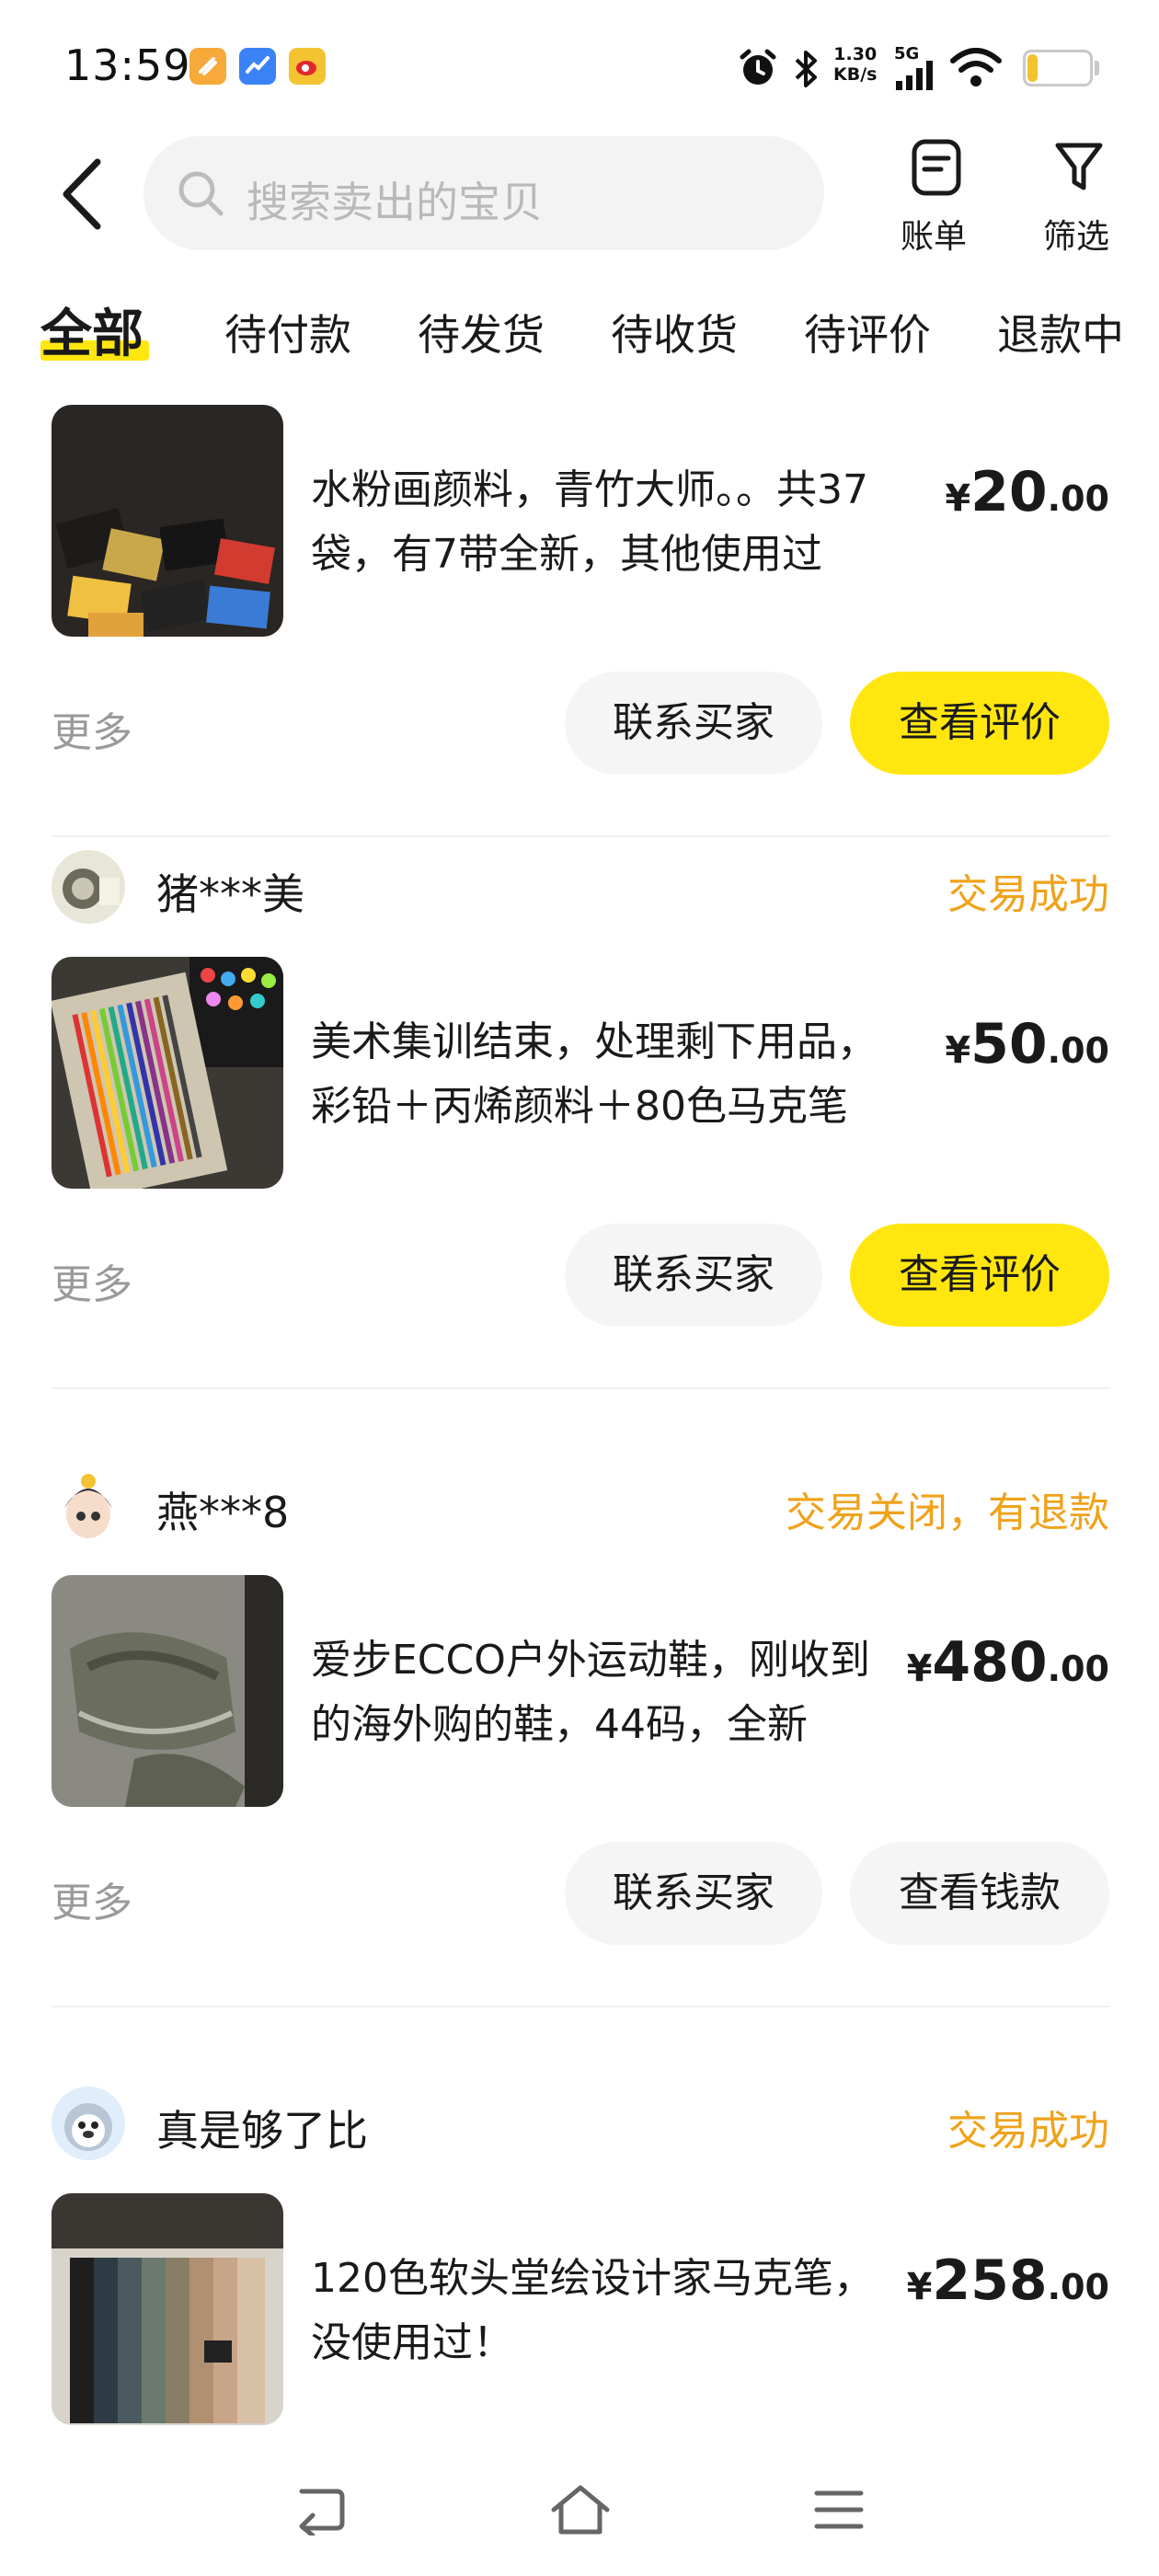  I want to click on battery-icon: 16, so click(1058, 68).